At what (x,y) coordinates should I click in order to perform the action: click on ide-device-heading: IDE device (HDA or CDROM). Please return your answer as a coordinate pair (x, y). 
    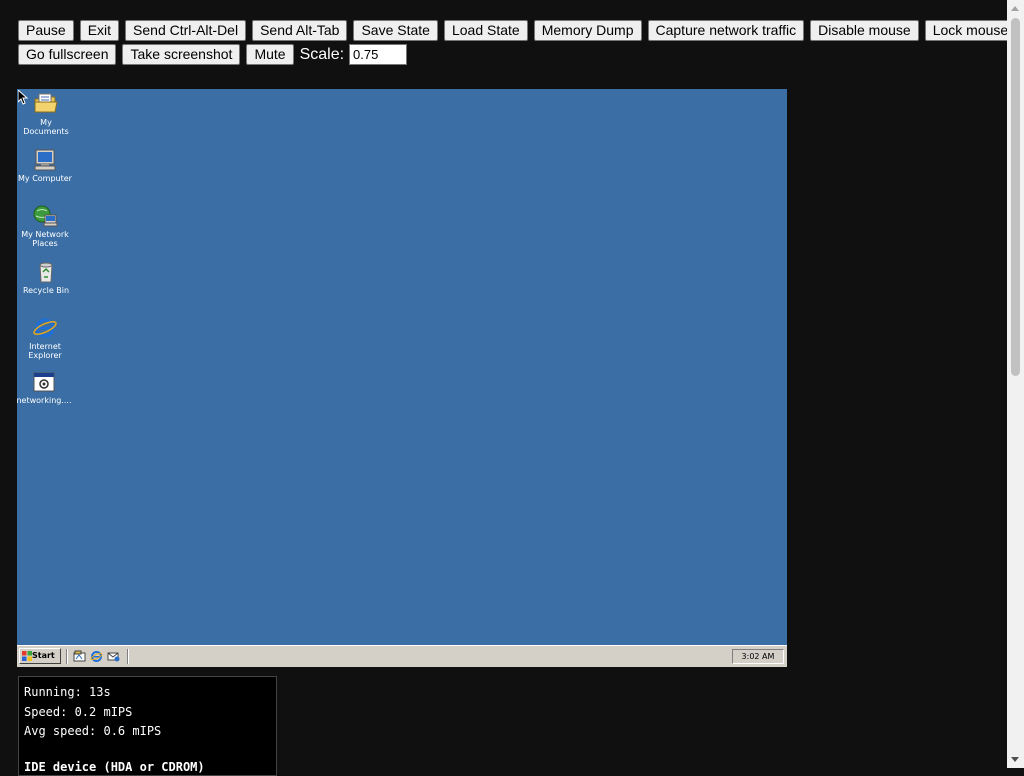
    Looking at the image, I should click on (147, 767).